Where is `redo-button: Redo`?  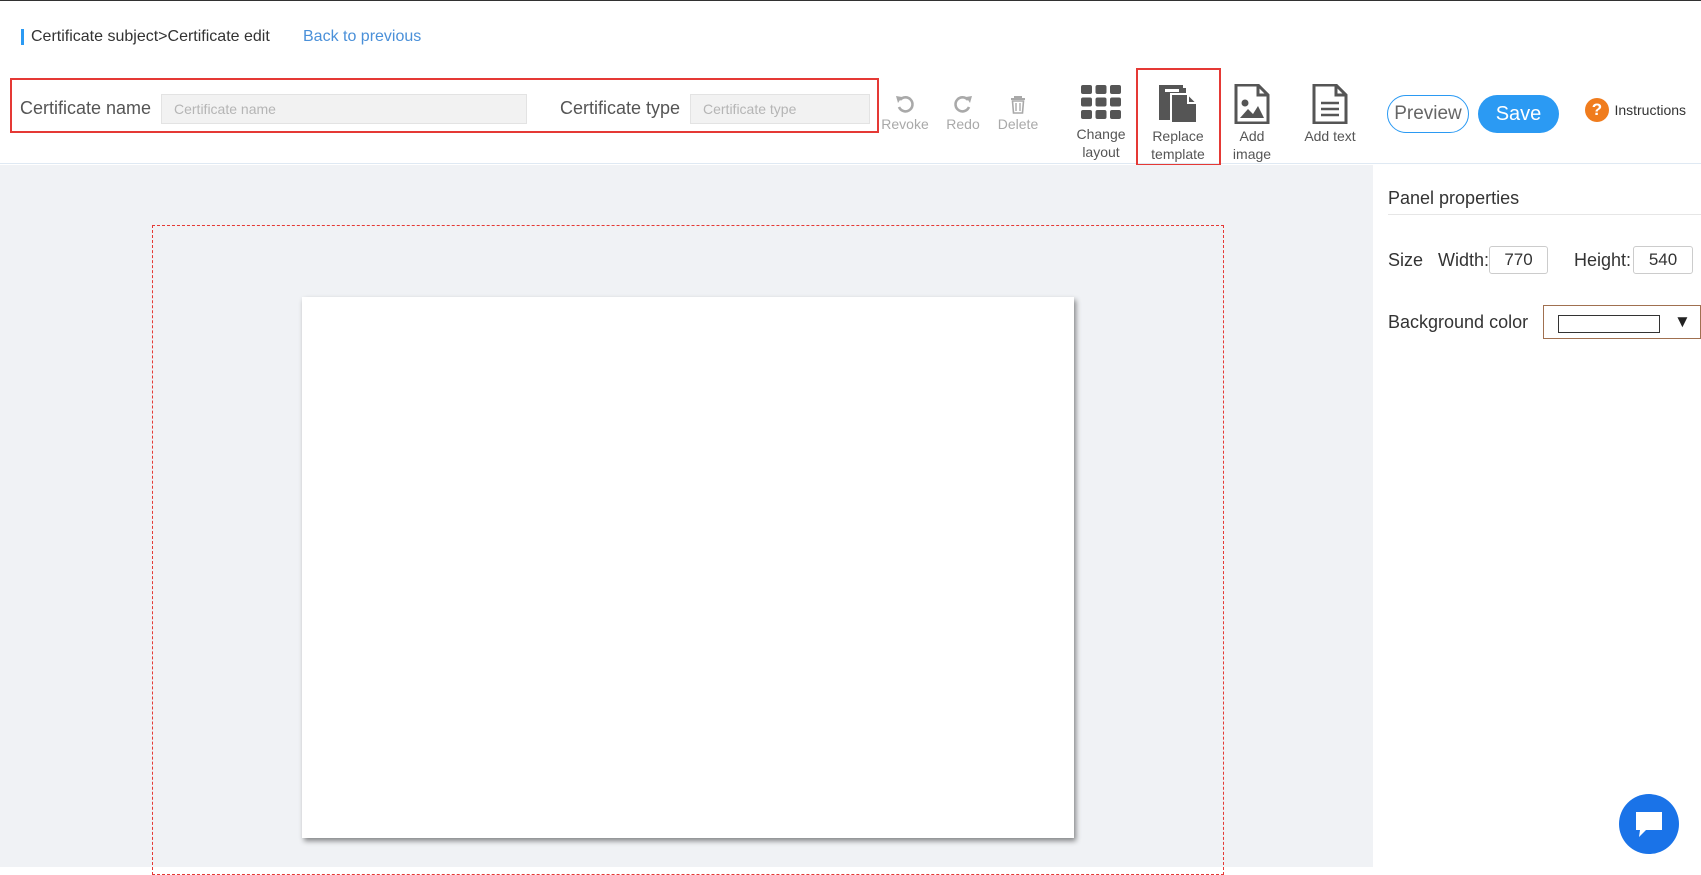 redo-button: Redo is located at coordinates (963, 113).